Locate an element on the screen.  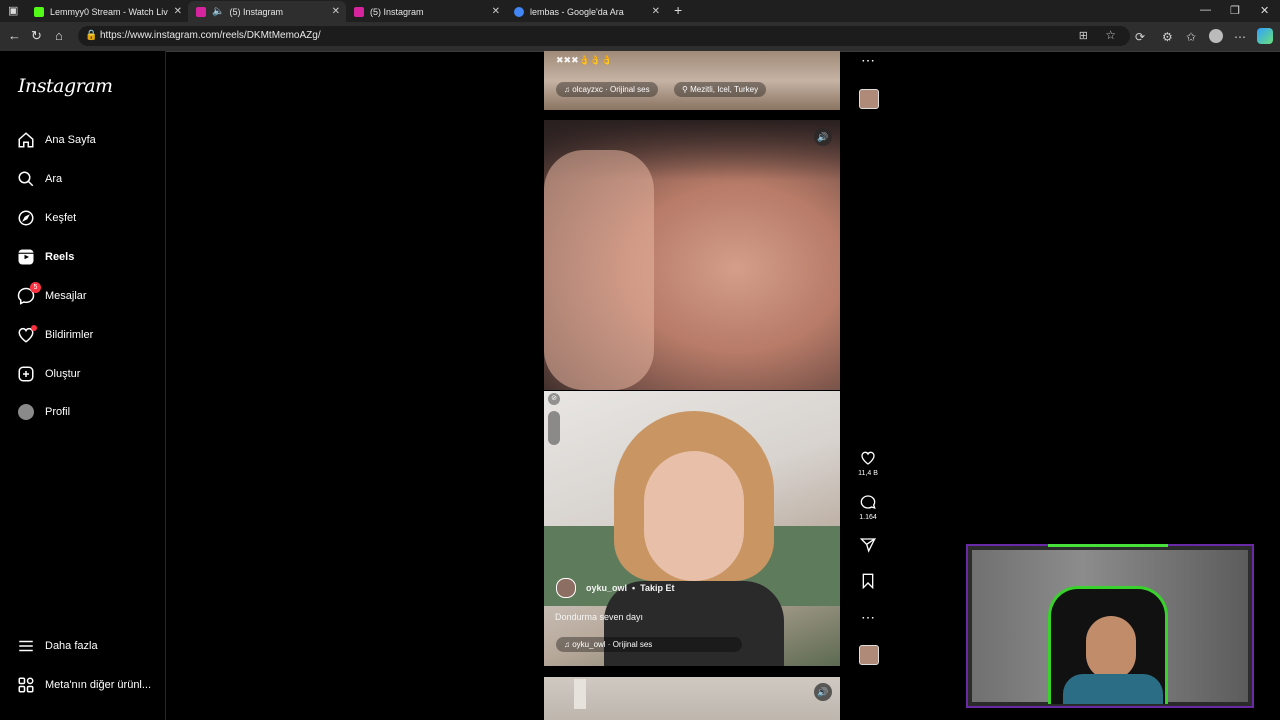
comment-icon is located at coordinates (868, 503).